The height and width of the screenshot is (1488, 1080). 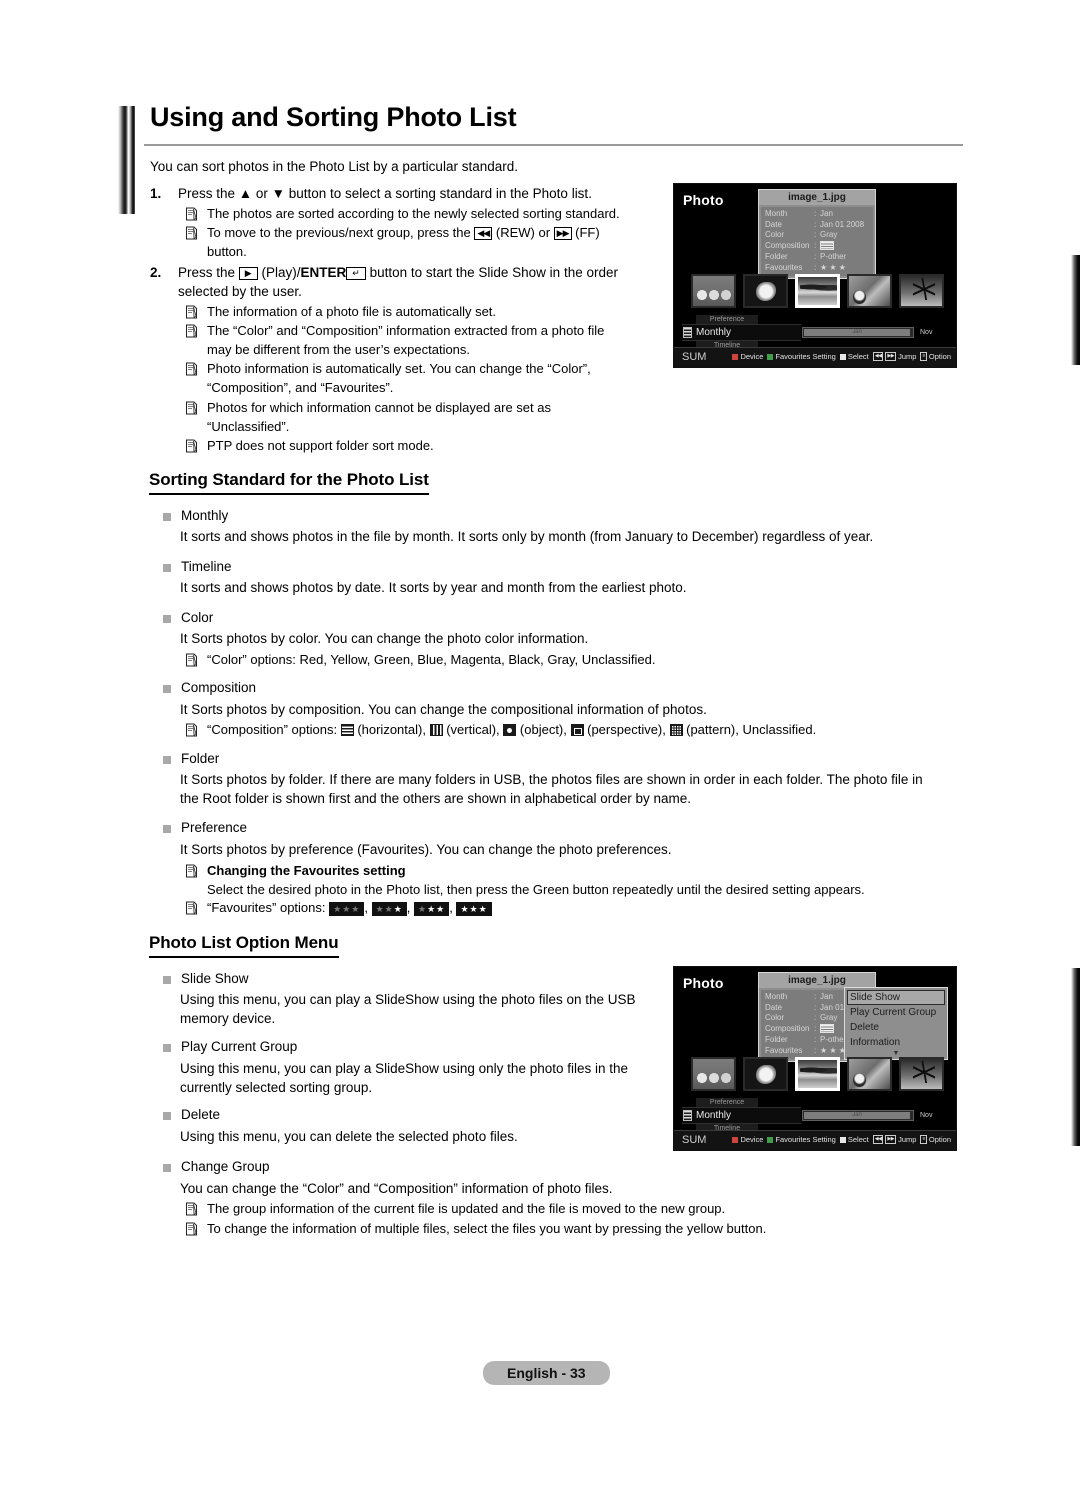 What do you see at coordinates (842, 1139) in the screenshot?
I see `white-button-icon` at bounding box center [842, 1139].